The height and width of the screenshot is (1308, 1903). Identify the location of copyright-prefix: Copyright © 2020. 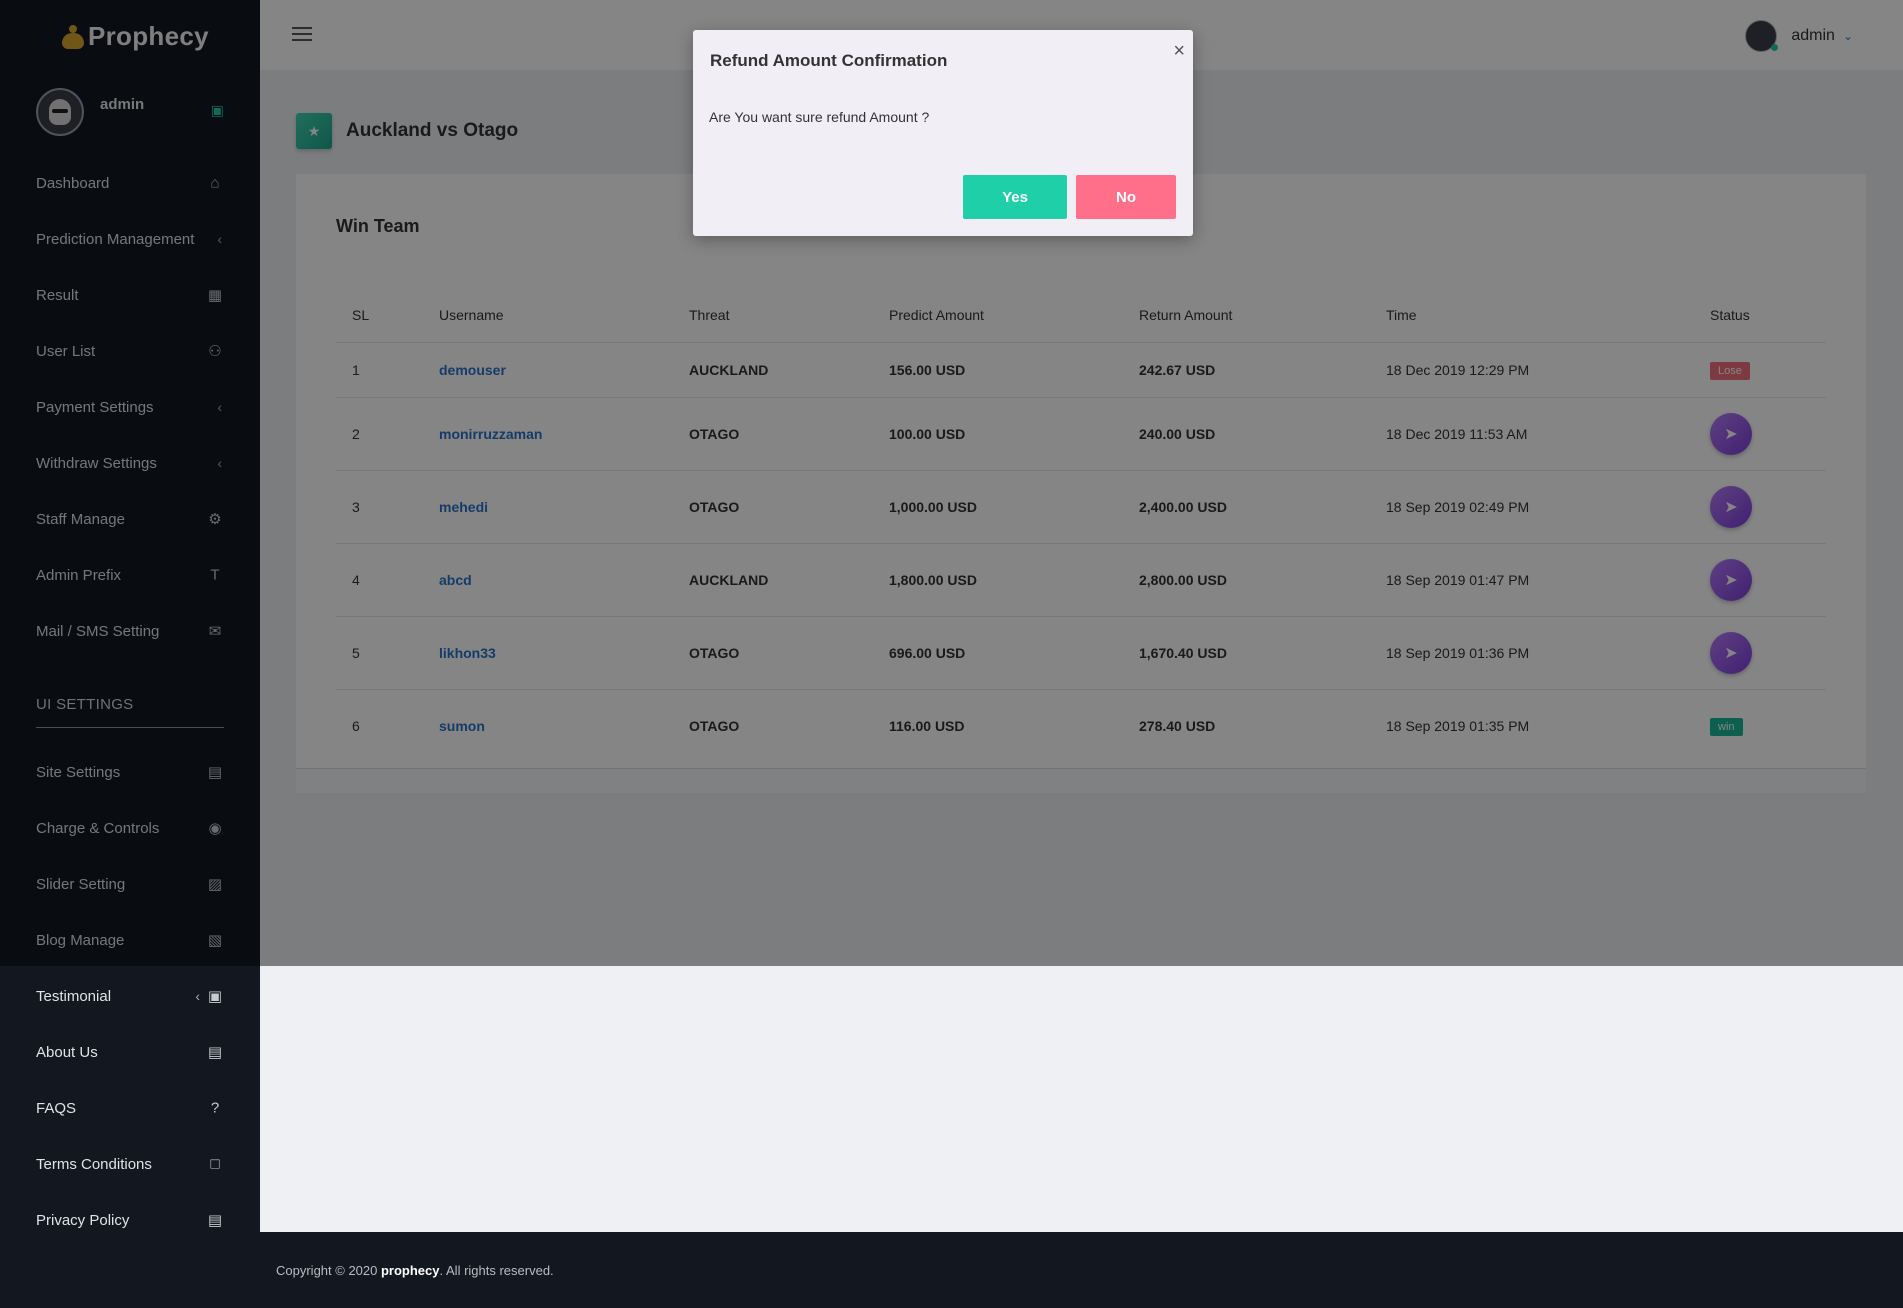
(328, 1270).